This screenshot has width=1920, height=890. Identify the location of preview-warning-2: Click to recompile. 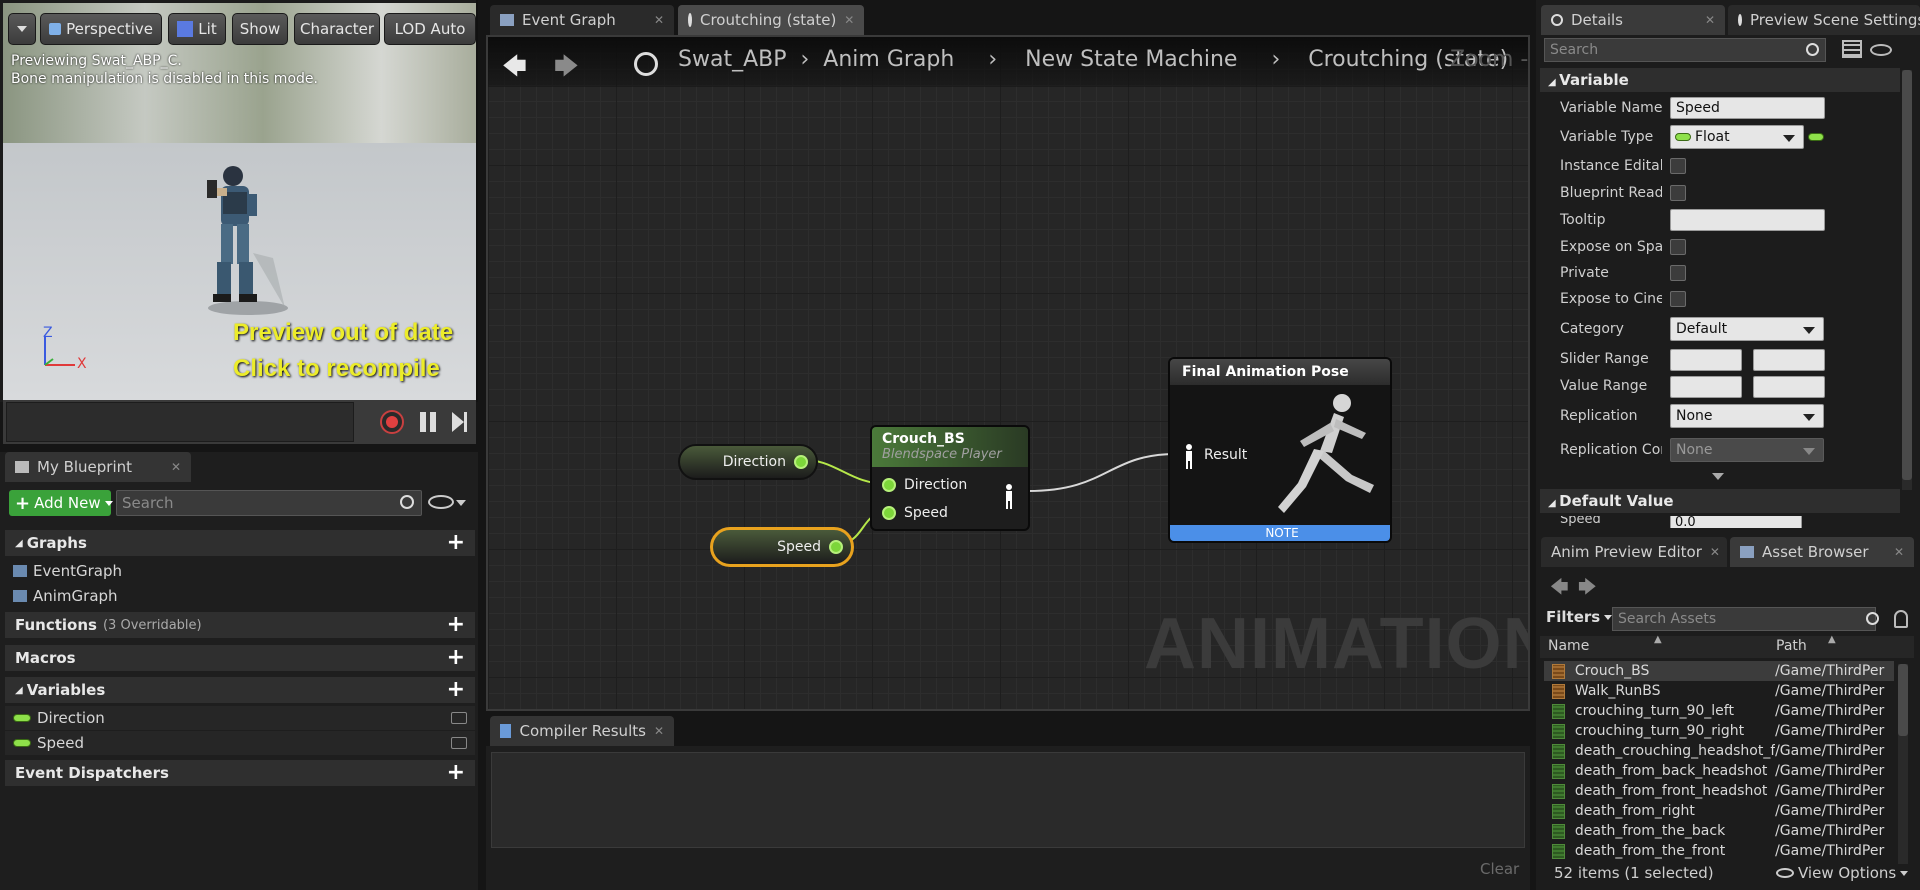
(336, 369).